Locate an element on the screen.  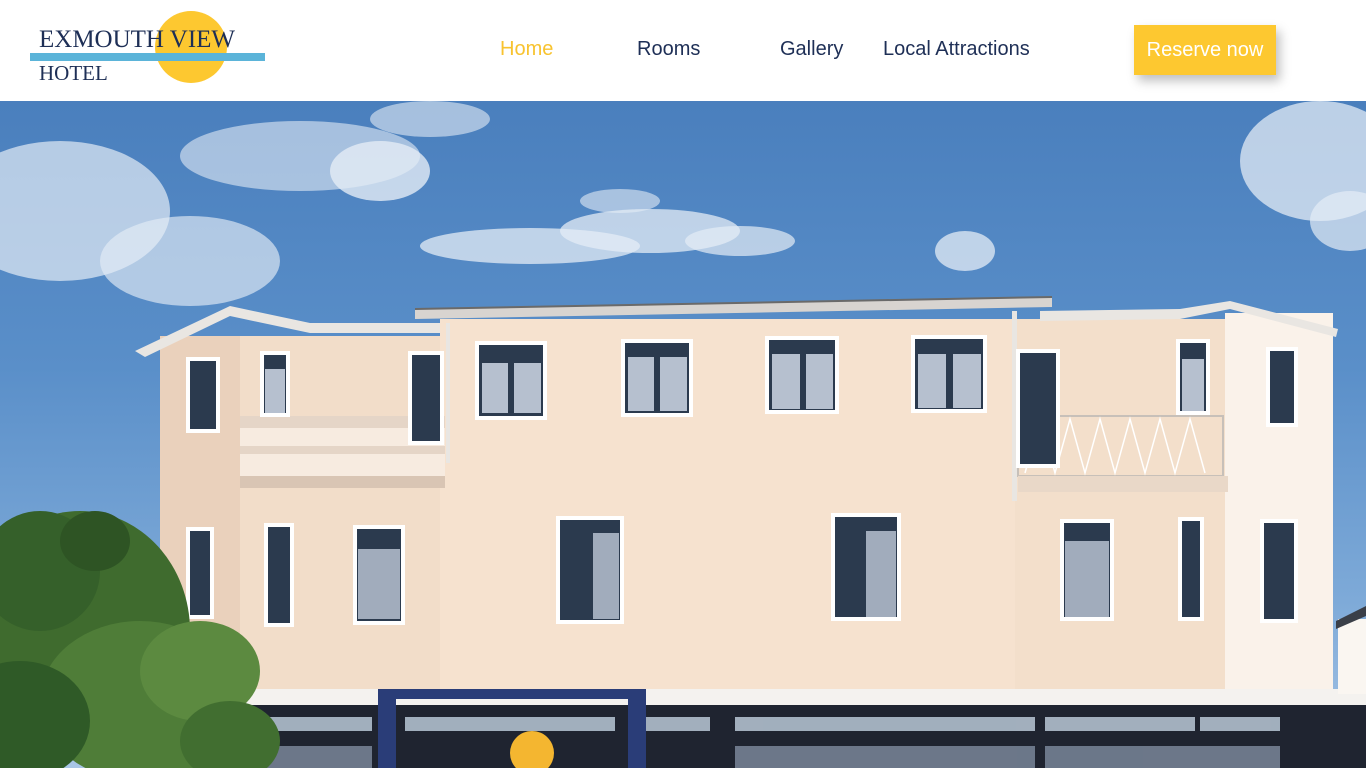
nav-rooms: Rooms is located at coordinates (668, 49).